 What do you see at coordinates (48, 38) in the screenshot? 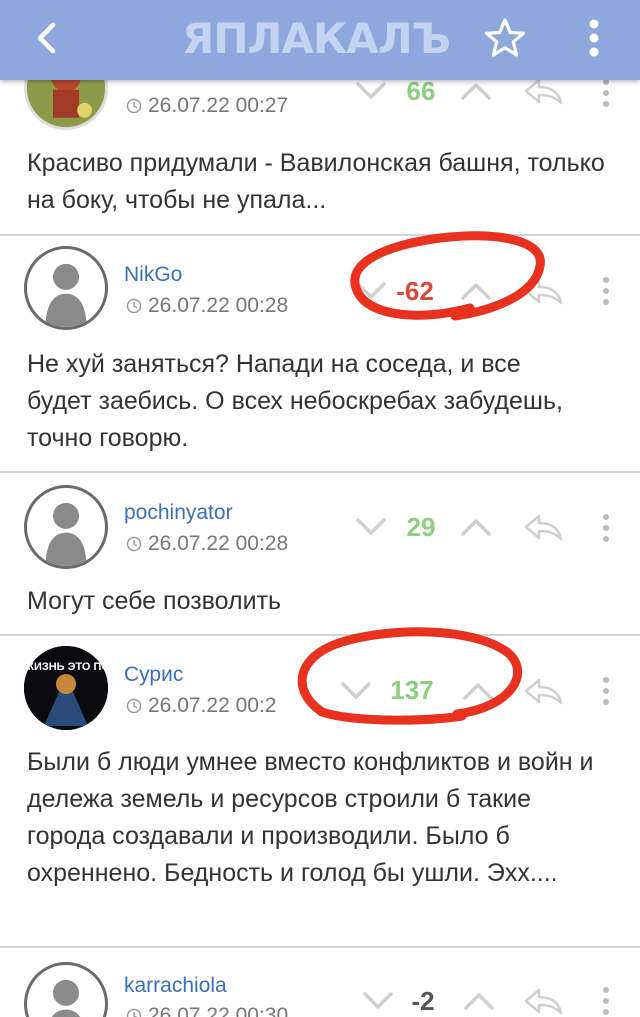
I see `back-chevron-icon` at bounding box center [48, 38].